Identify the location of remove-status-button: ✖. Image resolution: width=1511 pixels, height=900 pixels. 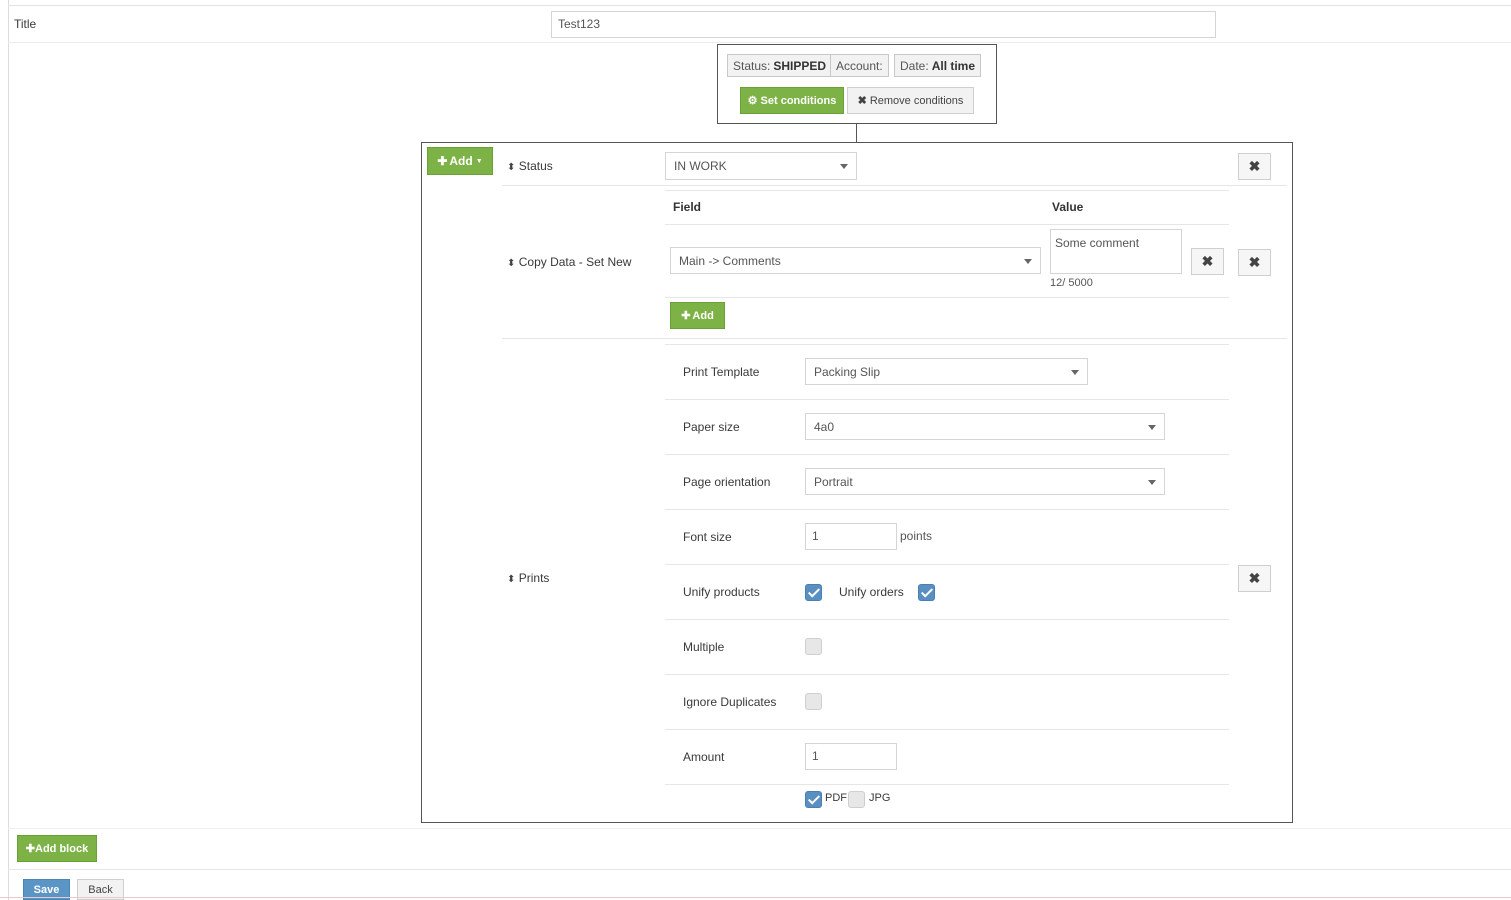
(1254, 166).